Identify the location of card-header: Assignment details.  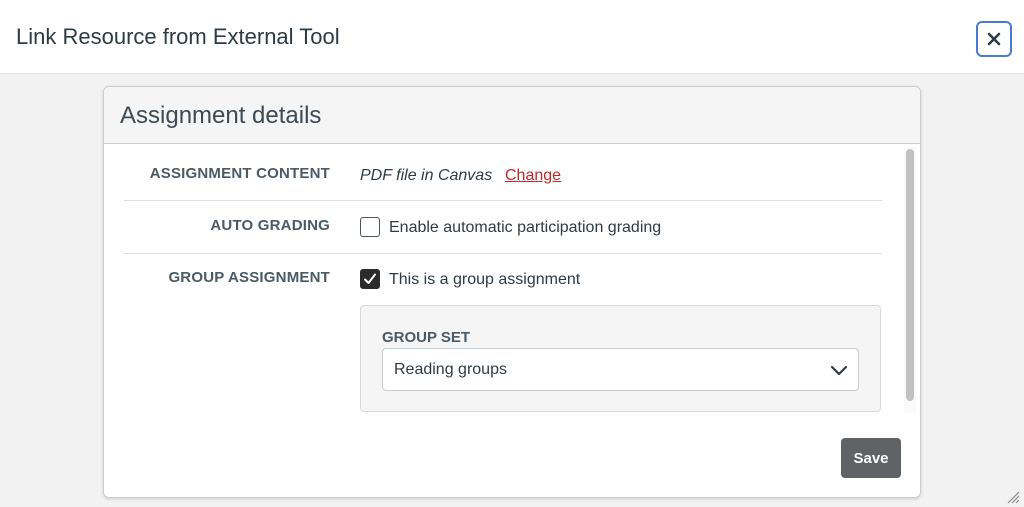
(512, 115).